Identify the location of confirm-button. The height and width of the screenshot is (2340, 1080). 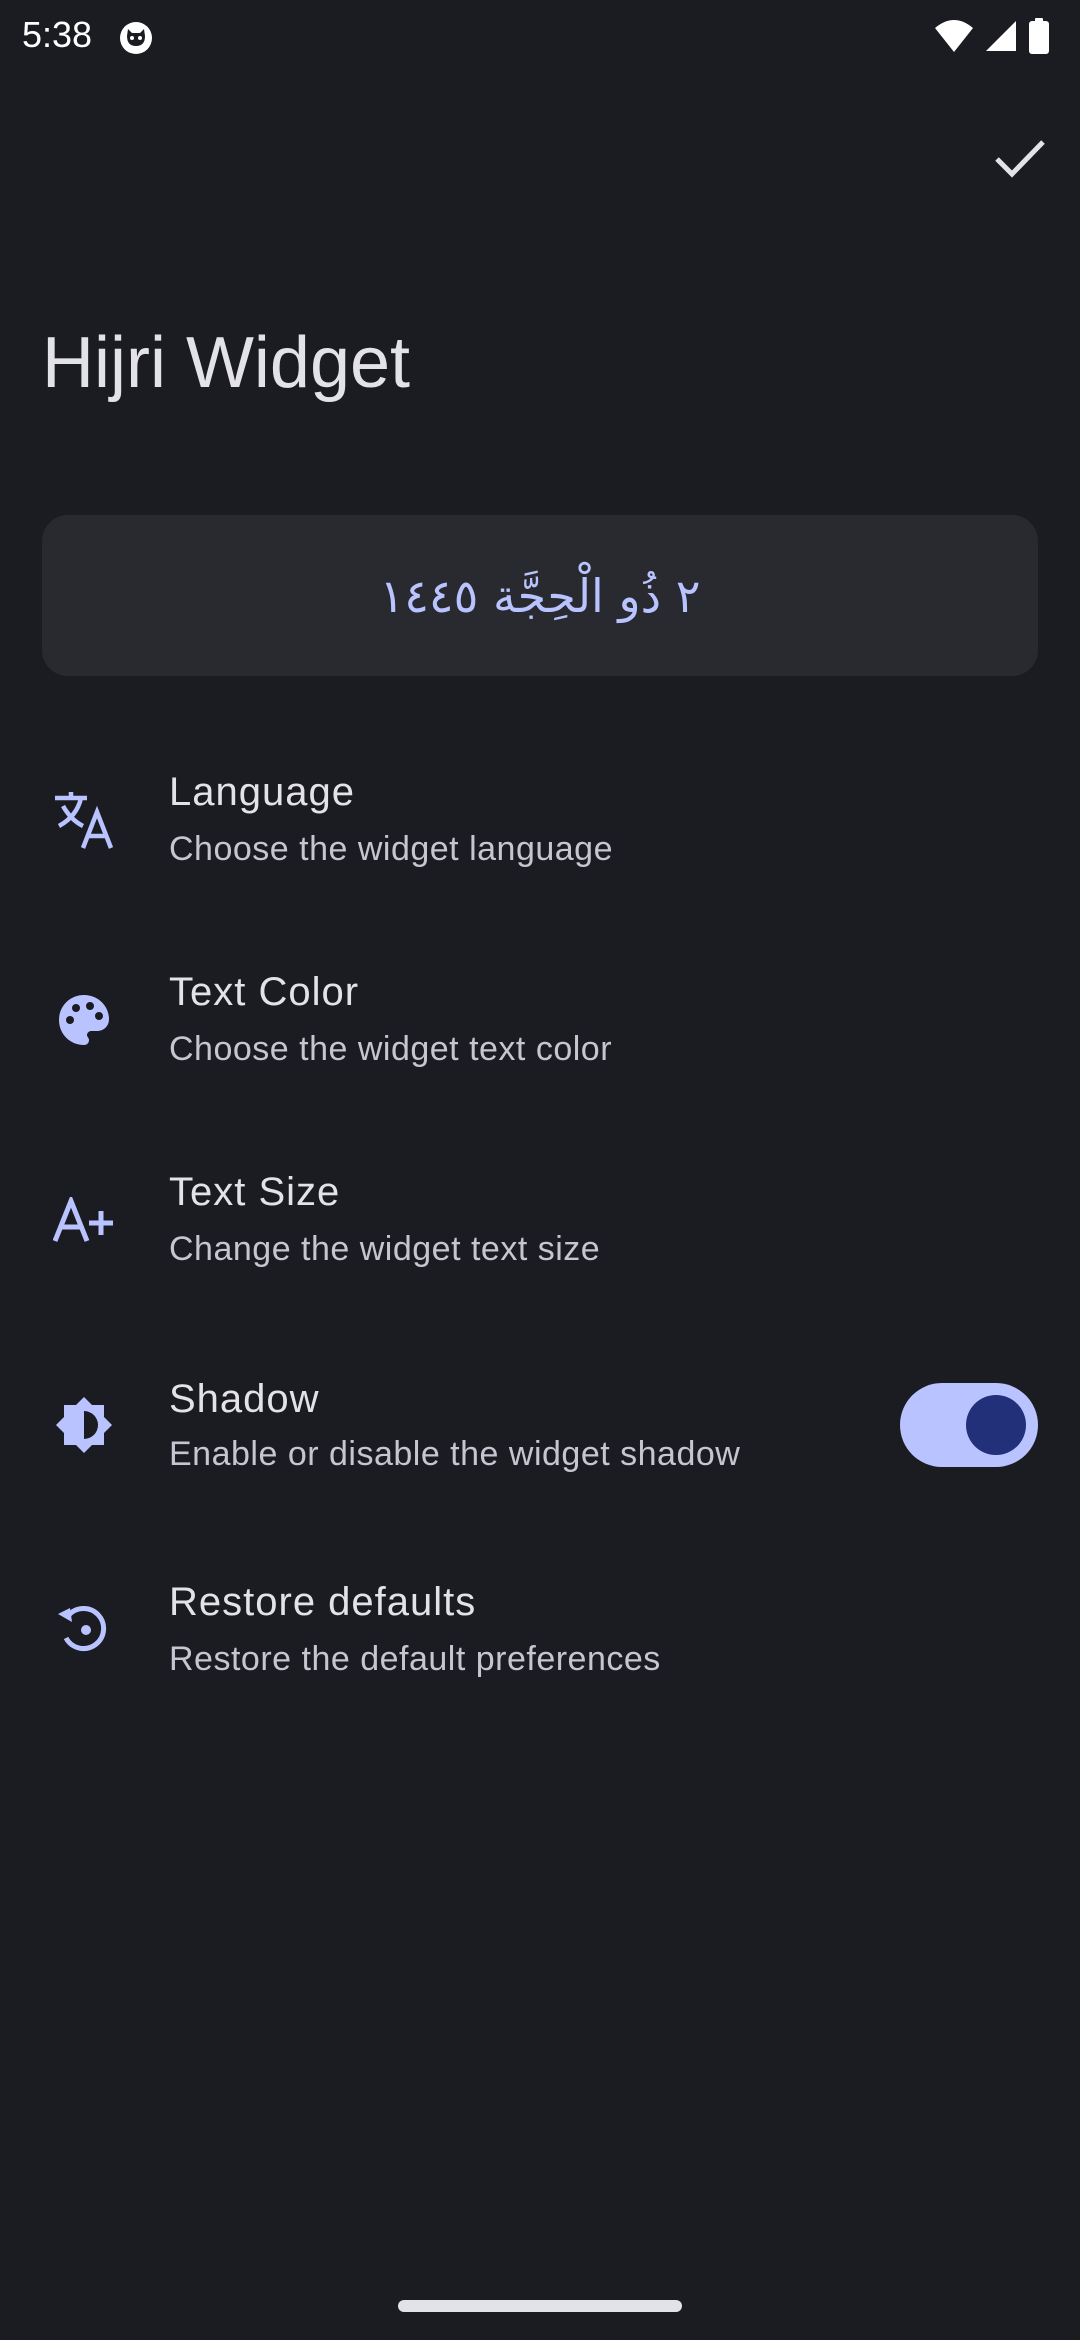
(1020, 160).